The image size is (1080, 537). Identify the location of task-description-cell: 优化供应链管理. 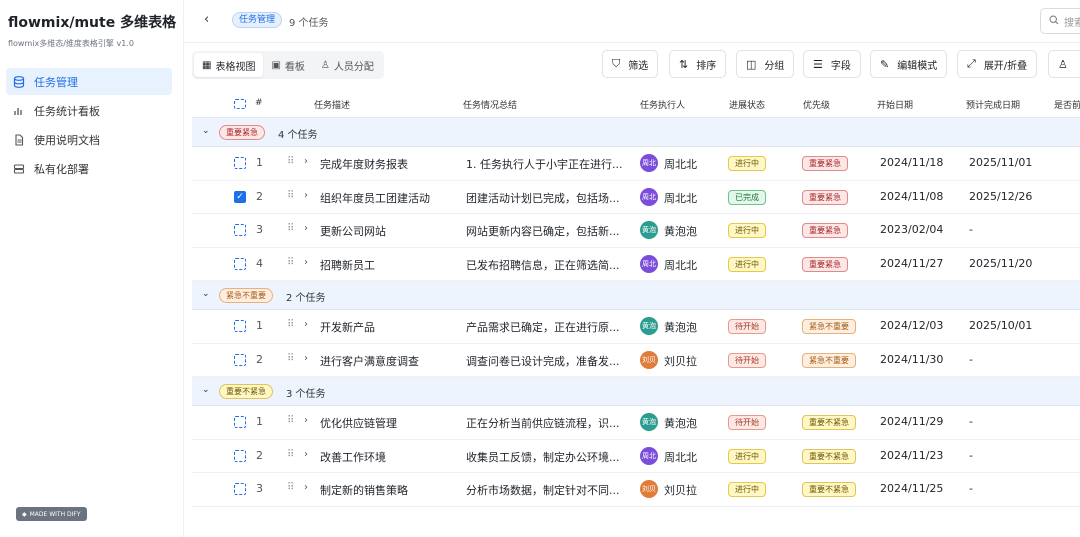
(358, 423).